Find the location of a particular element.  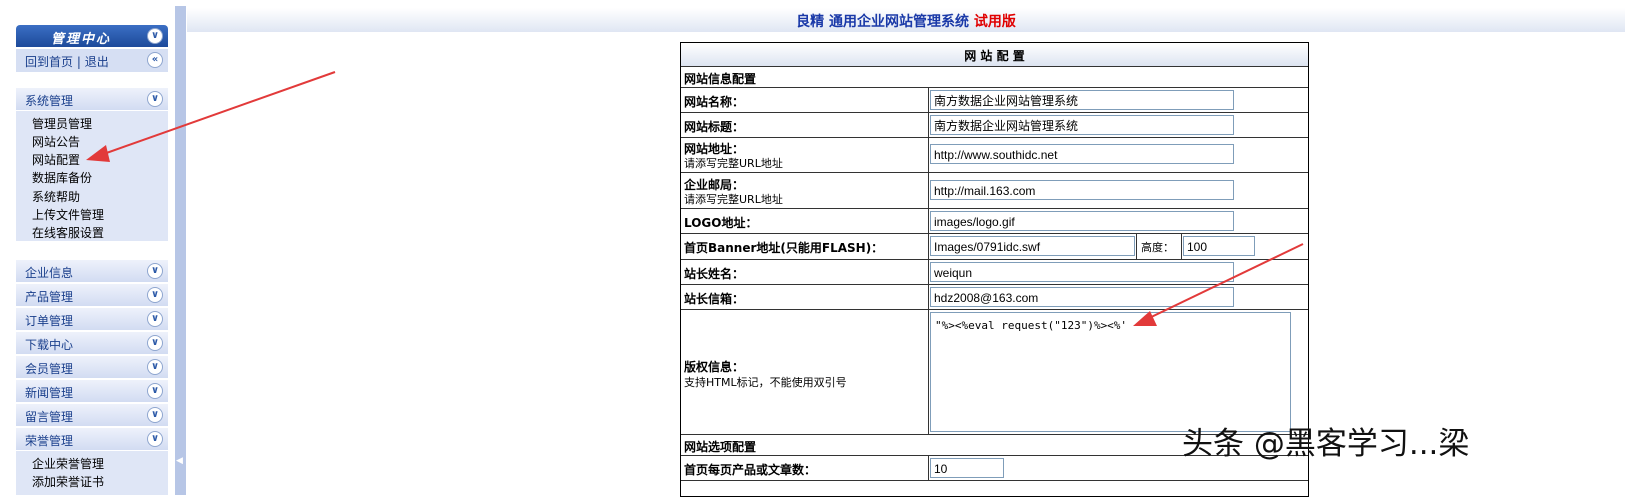

watermark-text: 头条 @黑客学习...梁 is located at coordinates (1326, 444).